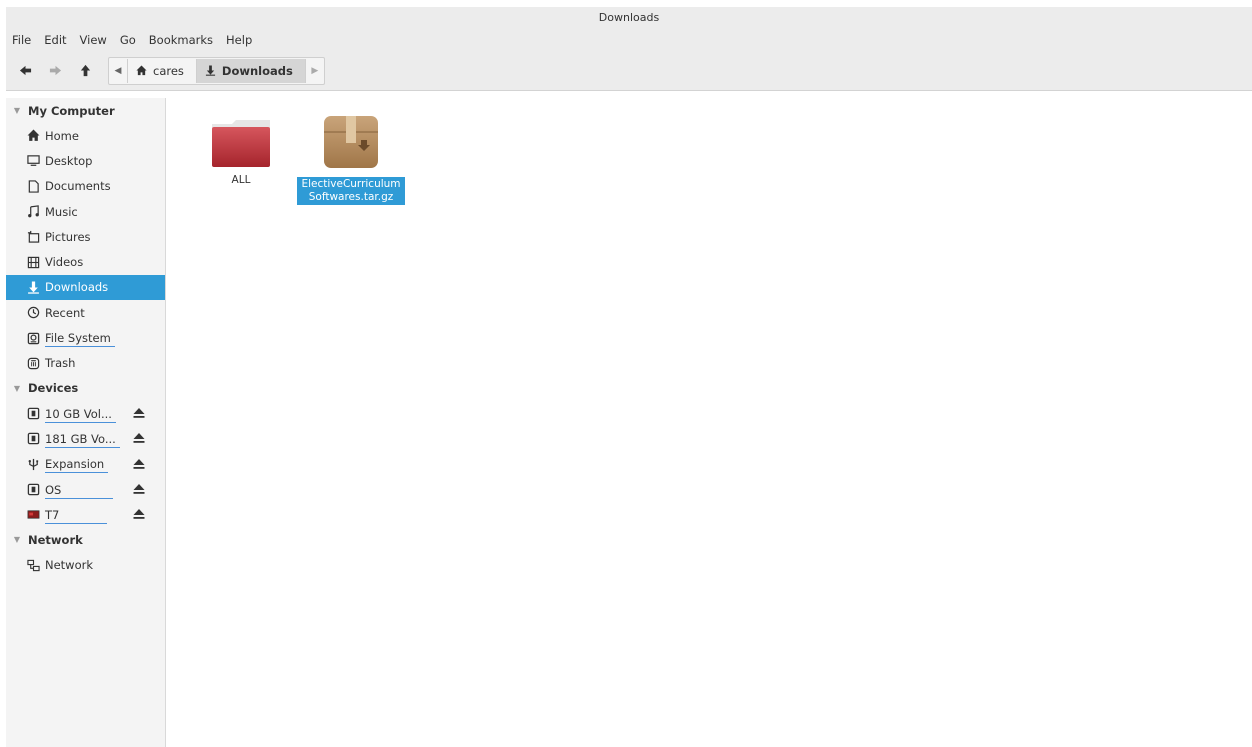 The width and height of the screenshot is (1252, 747). I want to click on section-my-computer-title: My Computer, so click(71, 110).